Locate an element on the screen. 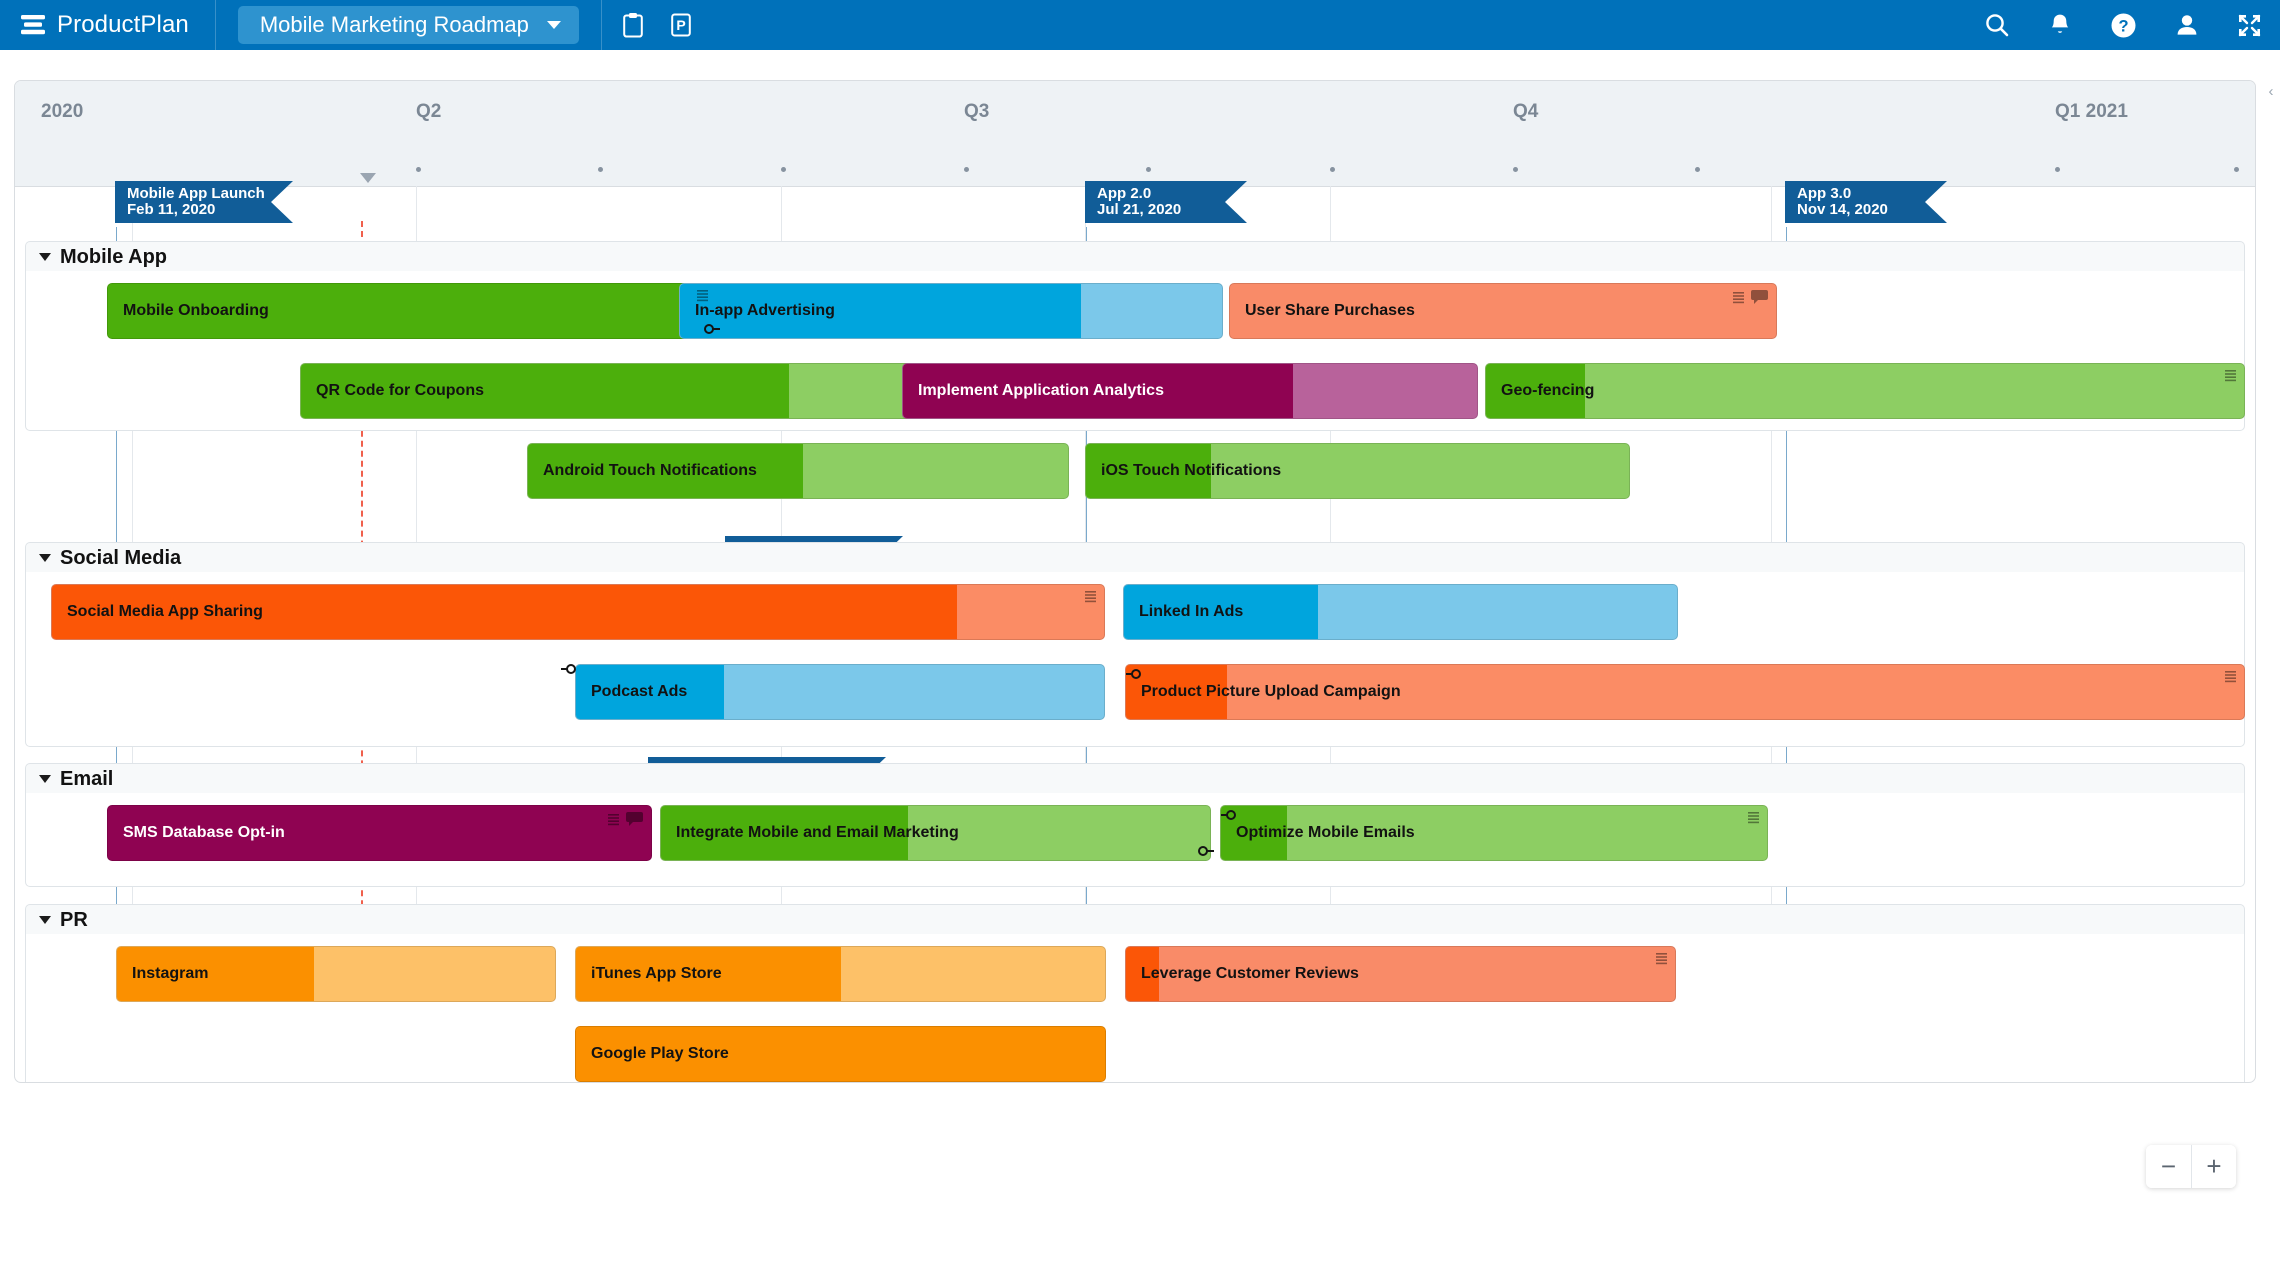 The width and height of the screenshot is (2280, 1264). timeline-period-label: Q3 is located at coordinates (977, 111).